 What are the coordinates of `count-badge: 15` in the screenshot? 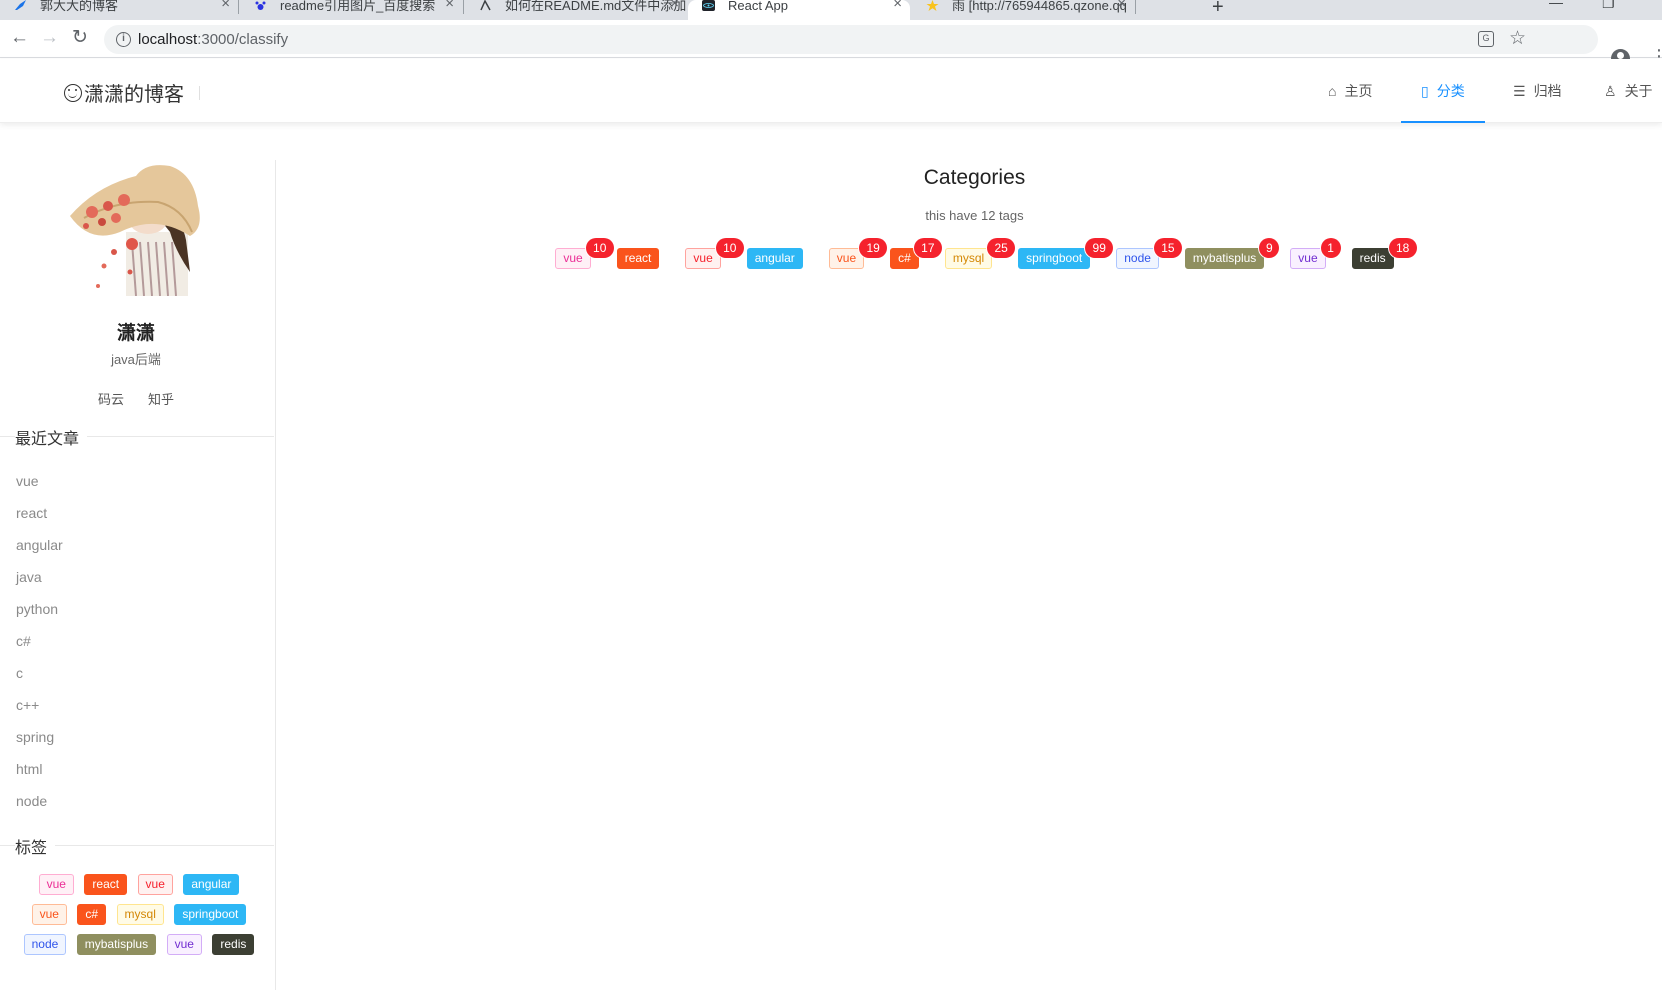 It's located at (1167, 248).